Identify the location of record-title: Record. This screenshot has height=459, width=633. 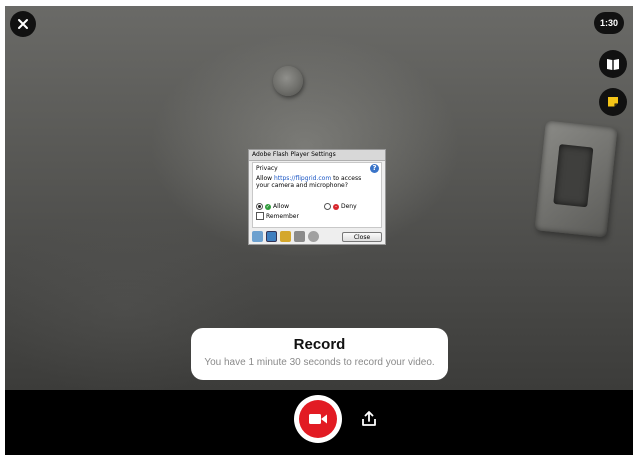
(319, 344).